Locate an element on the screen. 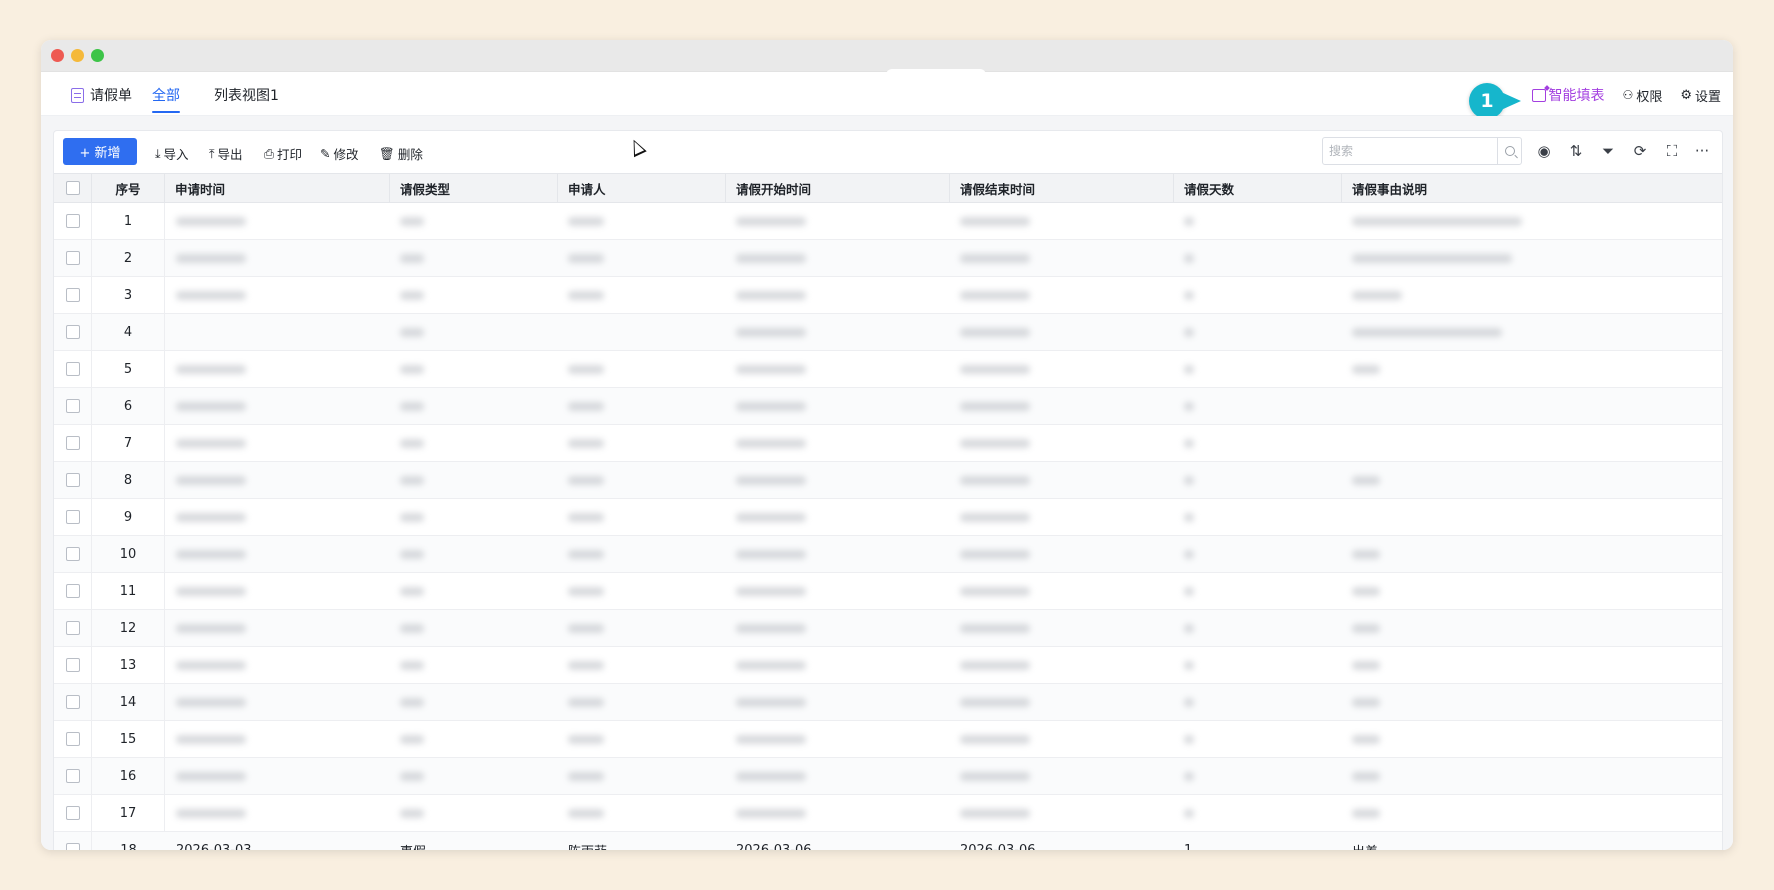  tab-list-view-1: 列表视图1 is located at coordinates (246, 95).